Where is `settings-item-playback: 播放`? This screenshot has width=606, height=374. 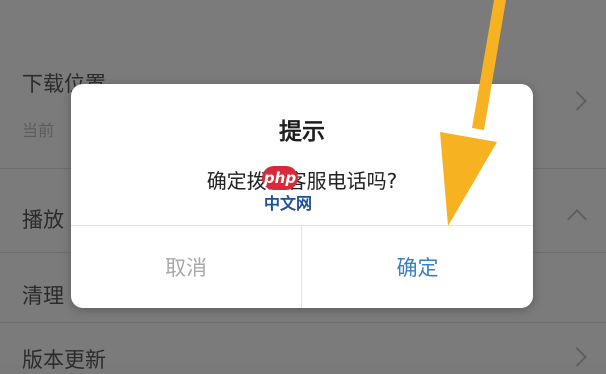
settings-item-playback: 播放 is located at coordinates (43, 220).